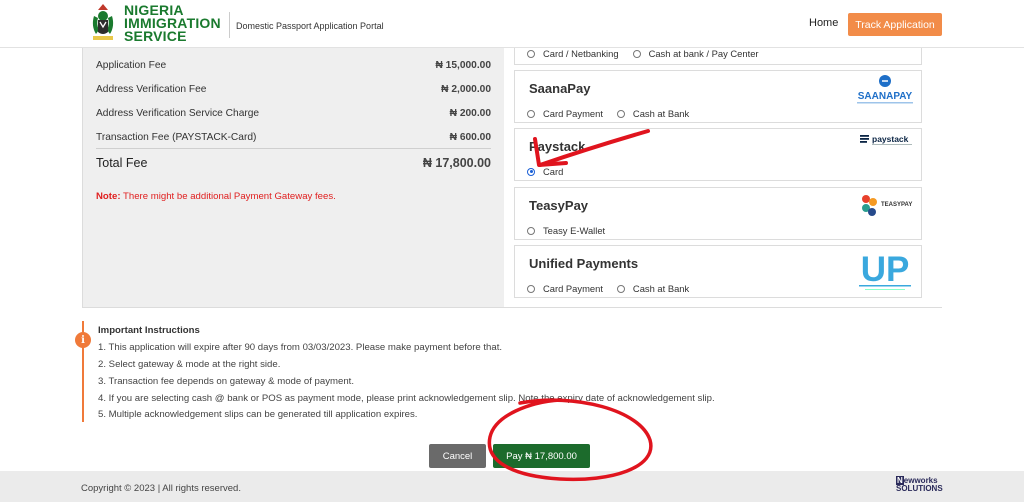  What do you see at coordinates (466, 89) in the screenshot?
I see `fee-amount: ₦ 2,000.00` at bounding box center [466, 89].